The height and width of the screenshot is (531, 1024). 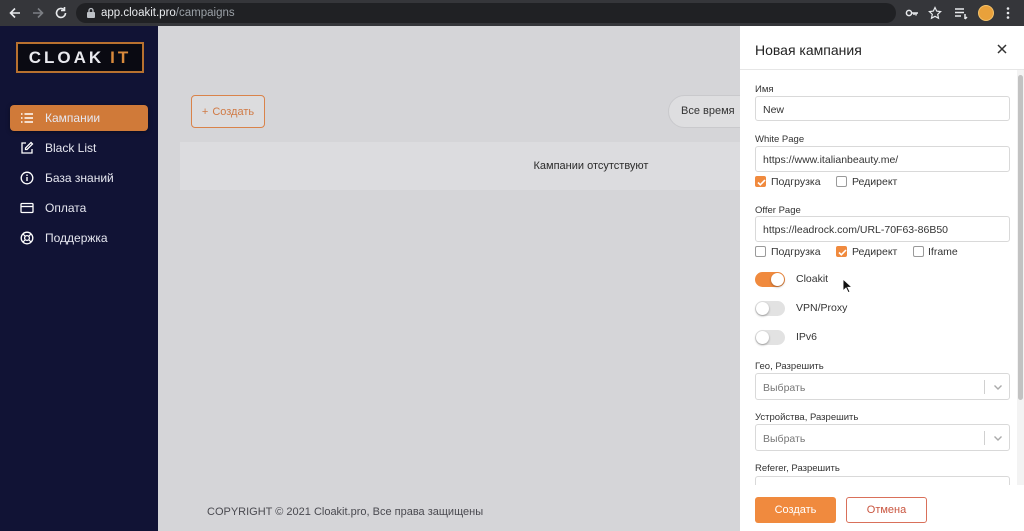 What do you see at coordinates (66, 57) in the screenshot?
I see `logo-text-cloak: CLOAK` at bounding box center [66, 57].